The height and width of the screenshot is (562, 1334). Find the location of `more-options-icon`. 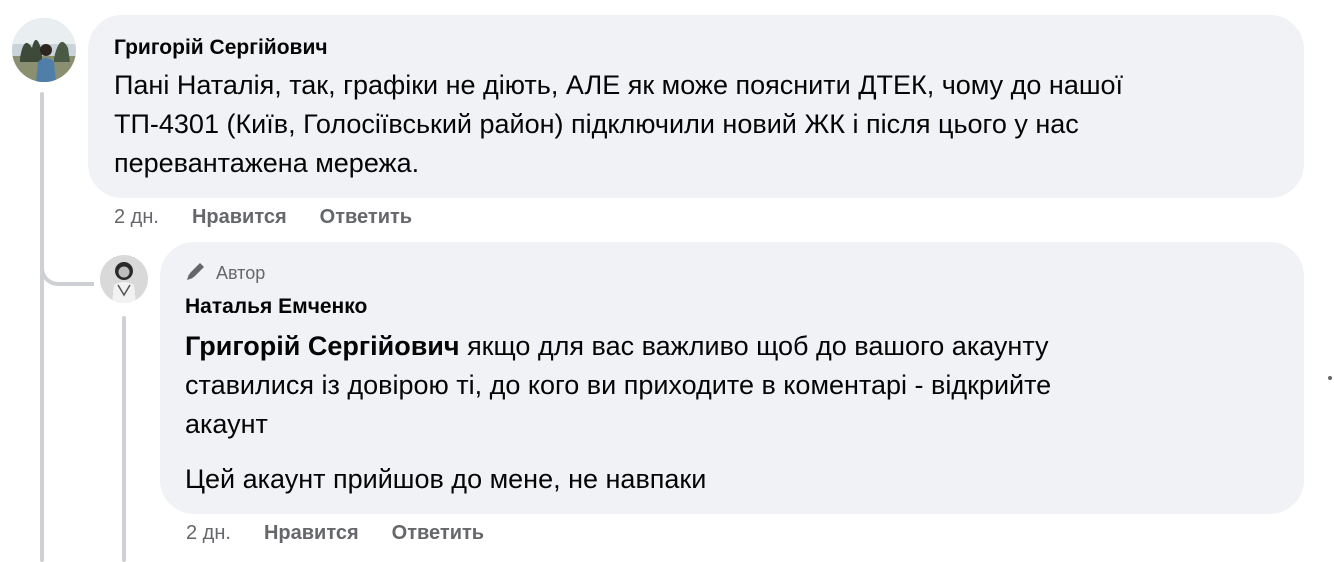

more-options-icon is located at coordinates (1330, 378).